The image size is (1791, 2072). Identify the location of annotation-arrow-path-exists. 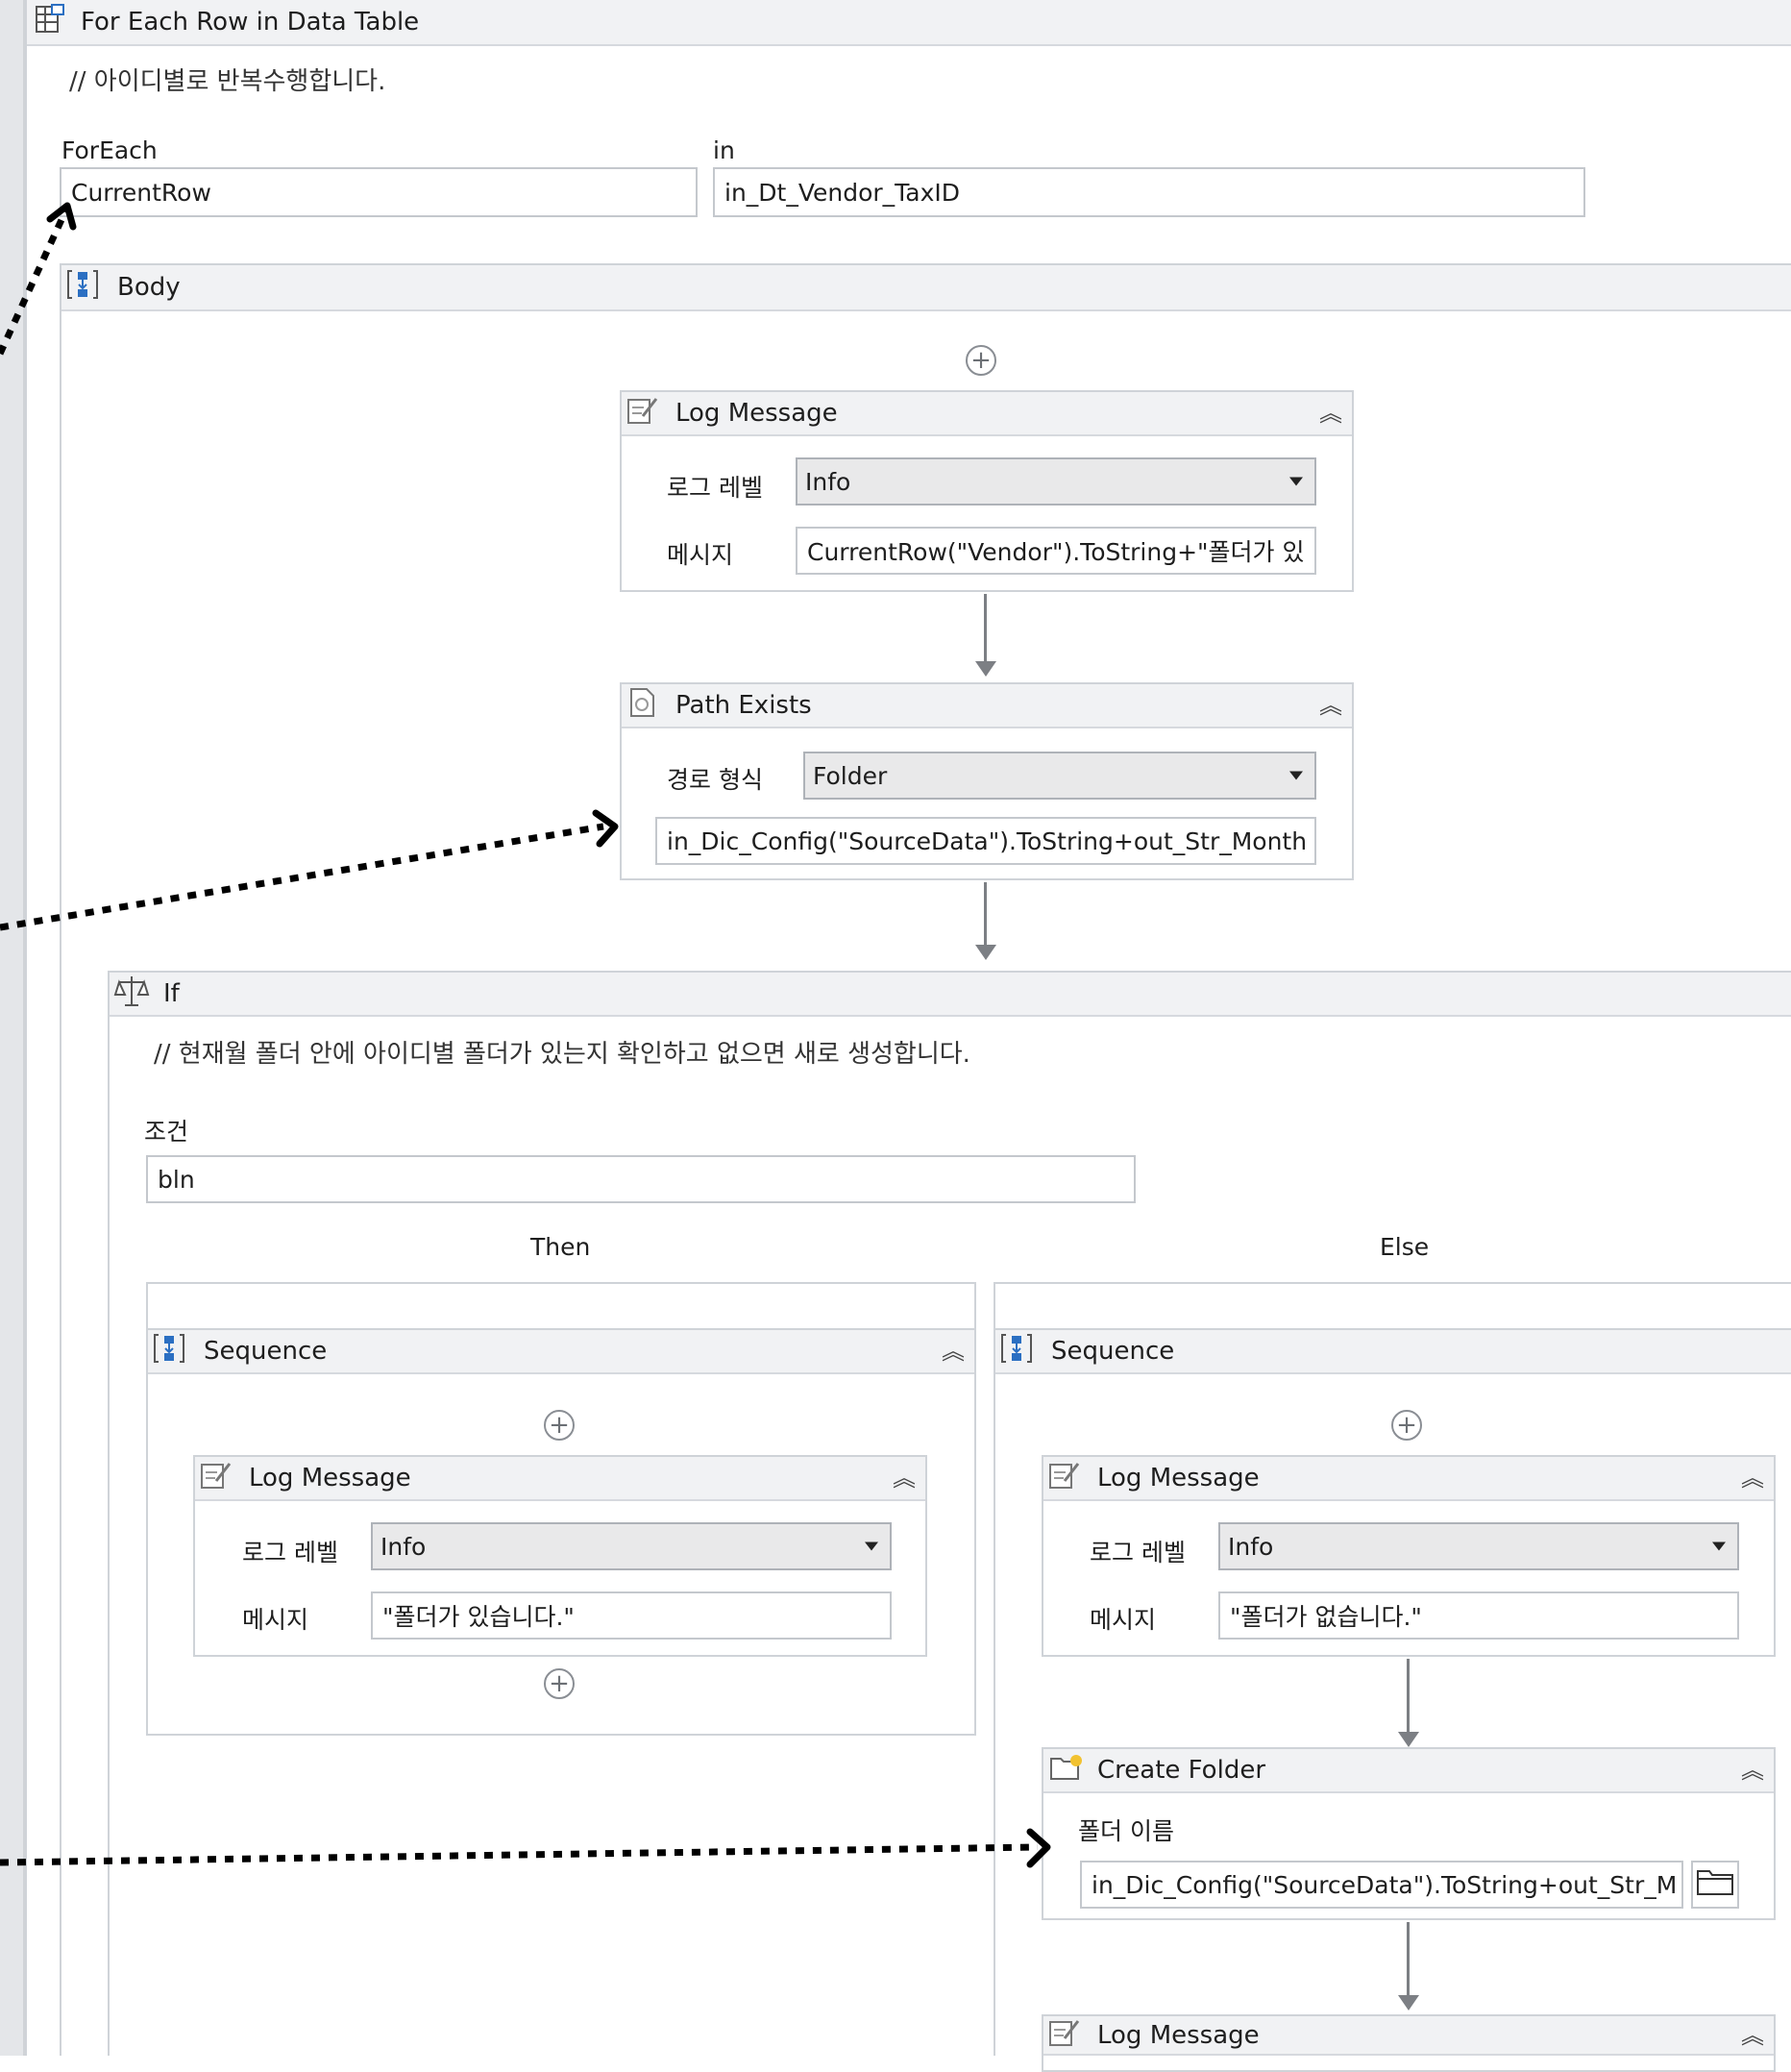
(302, 877).